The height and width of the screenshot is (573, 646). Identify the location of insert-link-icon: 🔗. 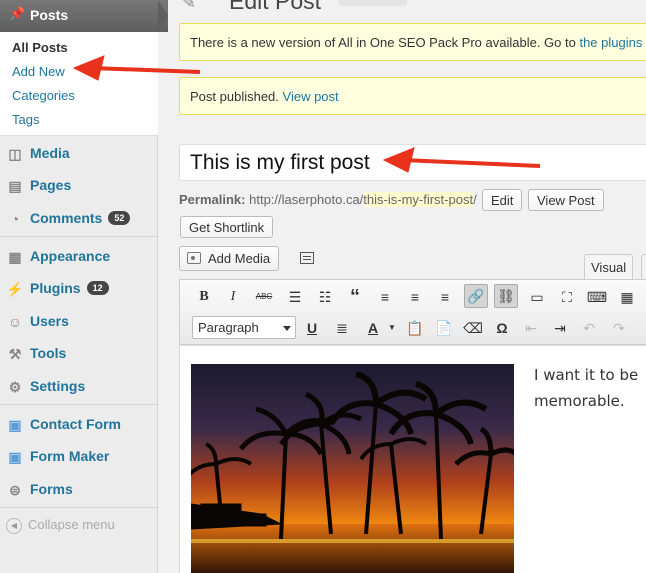
(476, 296).